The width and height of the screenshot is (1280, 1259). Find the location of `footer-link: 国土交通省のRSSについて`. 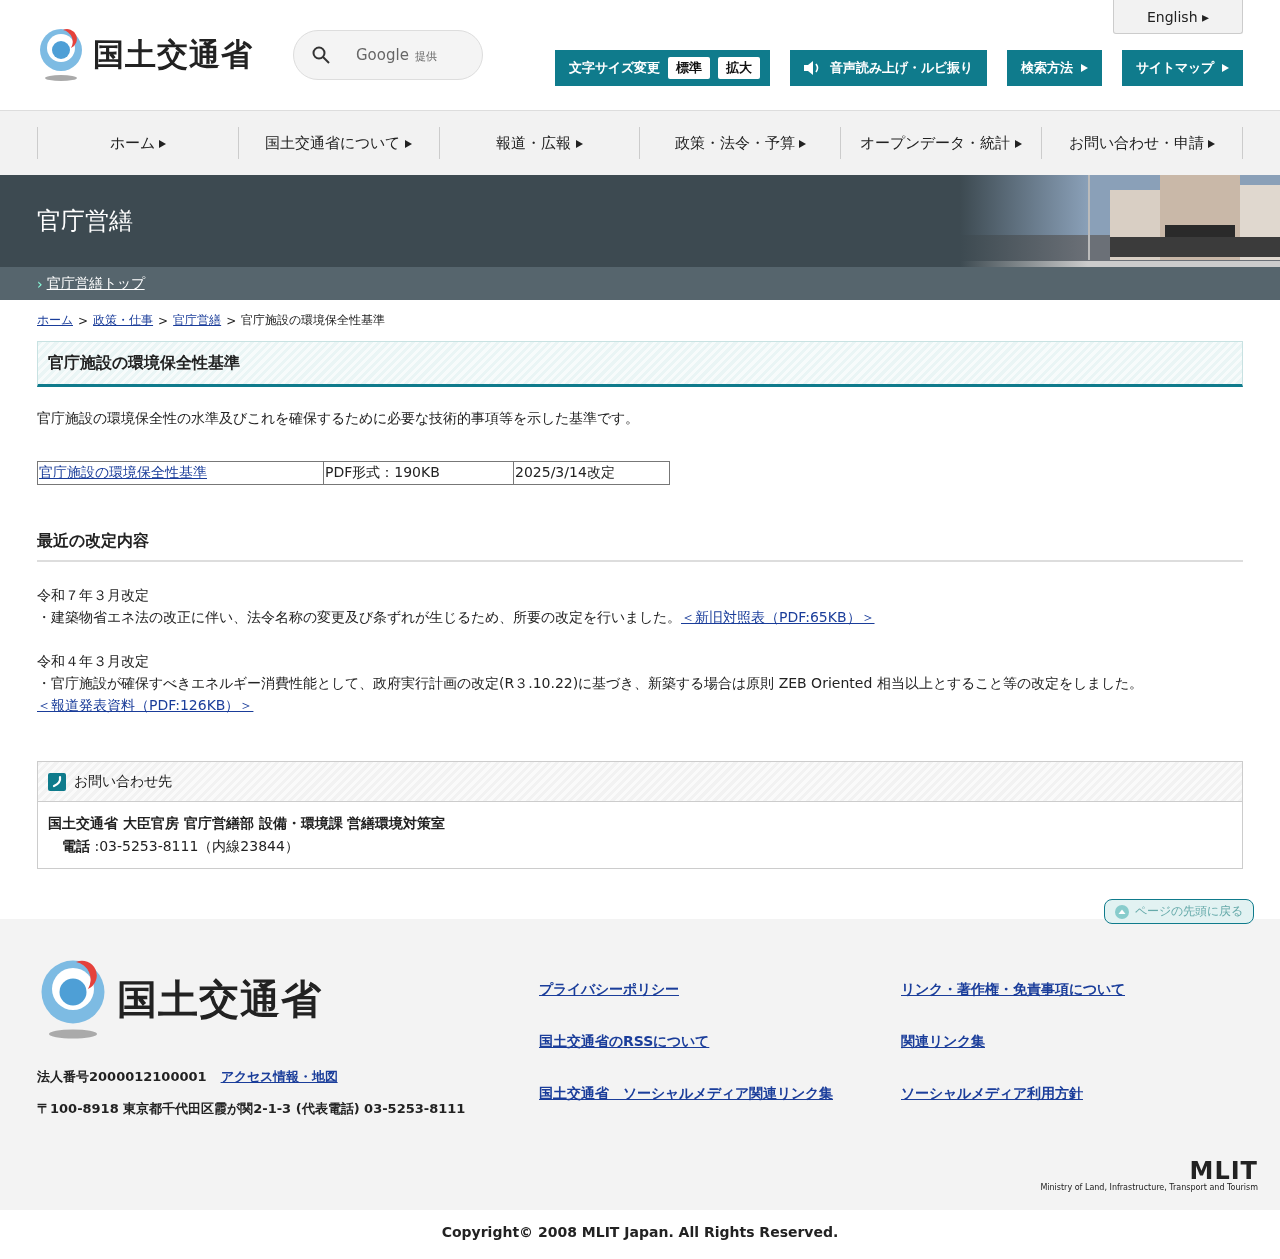

footer-link: 国土交通省のRSSについて is located at coordinates (720, 1042).